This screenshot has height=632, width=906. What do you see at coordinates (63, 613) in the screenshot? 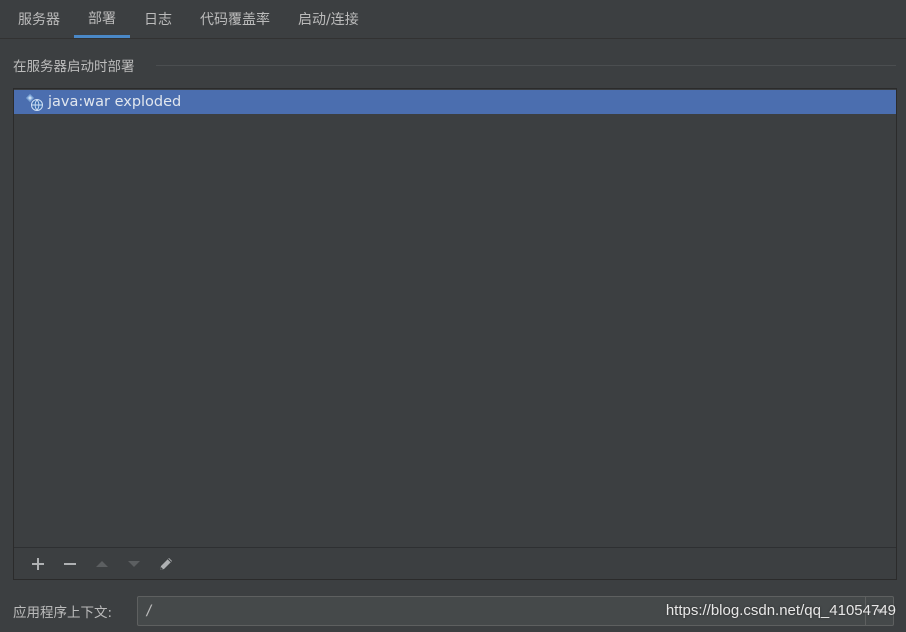
I see `context-label: 应用程序上下文:` at bounding box center [63, 613].